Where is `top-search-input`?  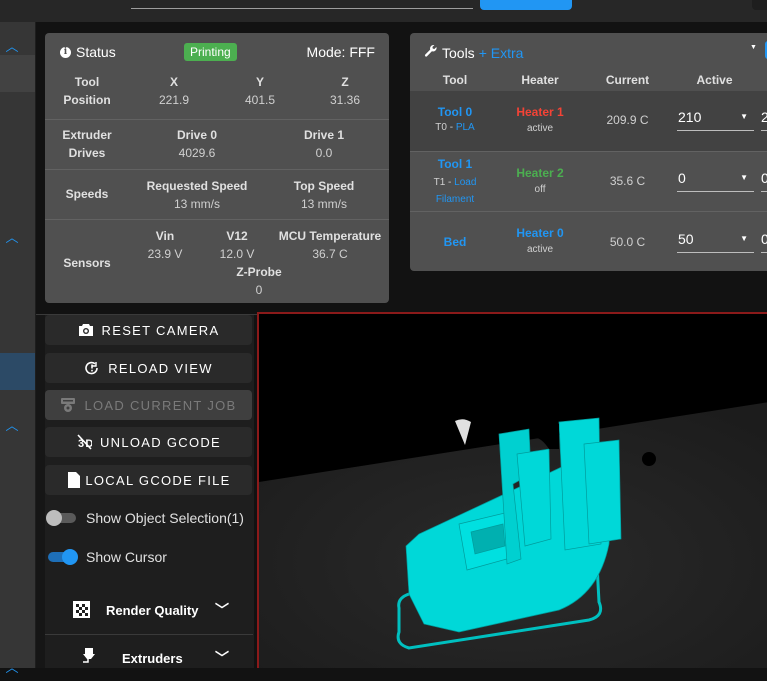
top-search-input is located at coordinates (302, 8).